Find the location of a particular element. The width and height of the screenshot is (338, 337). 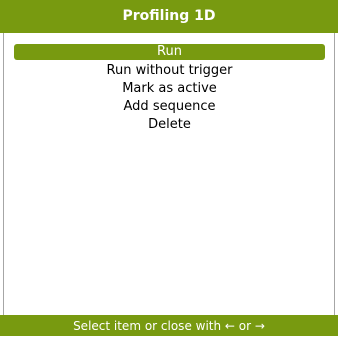

menu-item-run-without-trigger: Run without trigger is located at coordinates (169, 71).